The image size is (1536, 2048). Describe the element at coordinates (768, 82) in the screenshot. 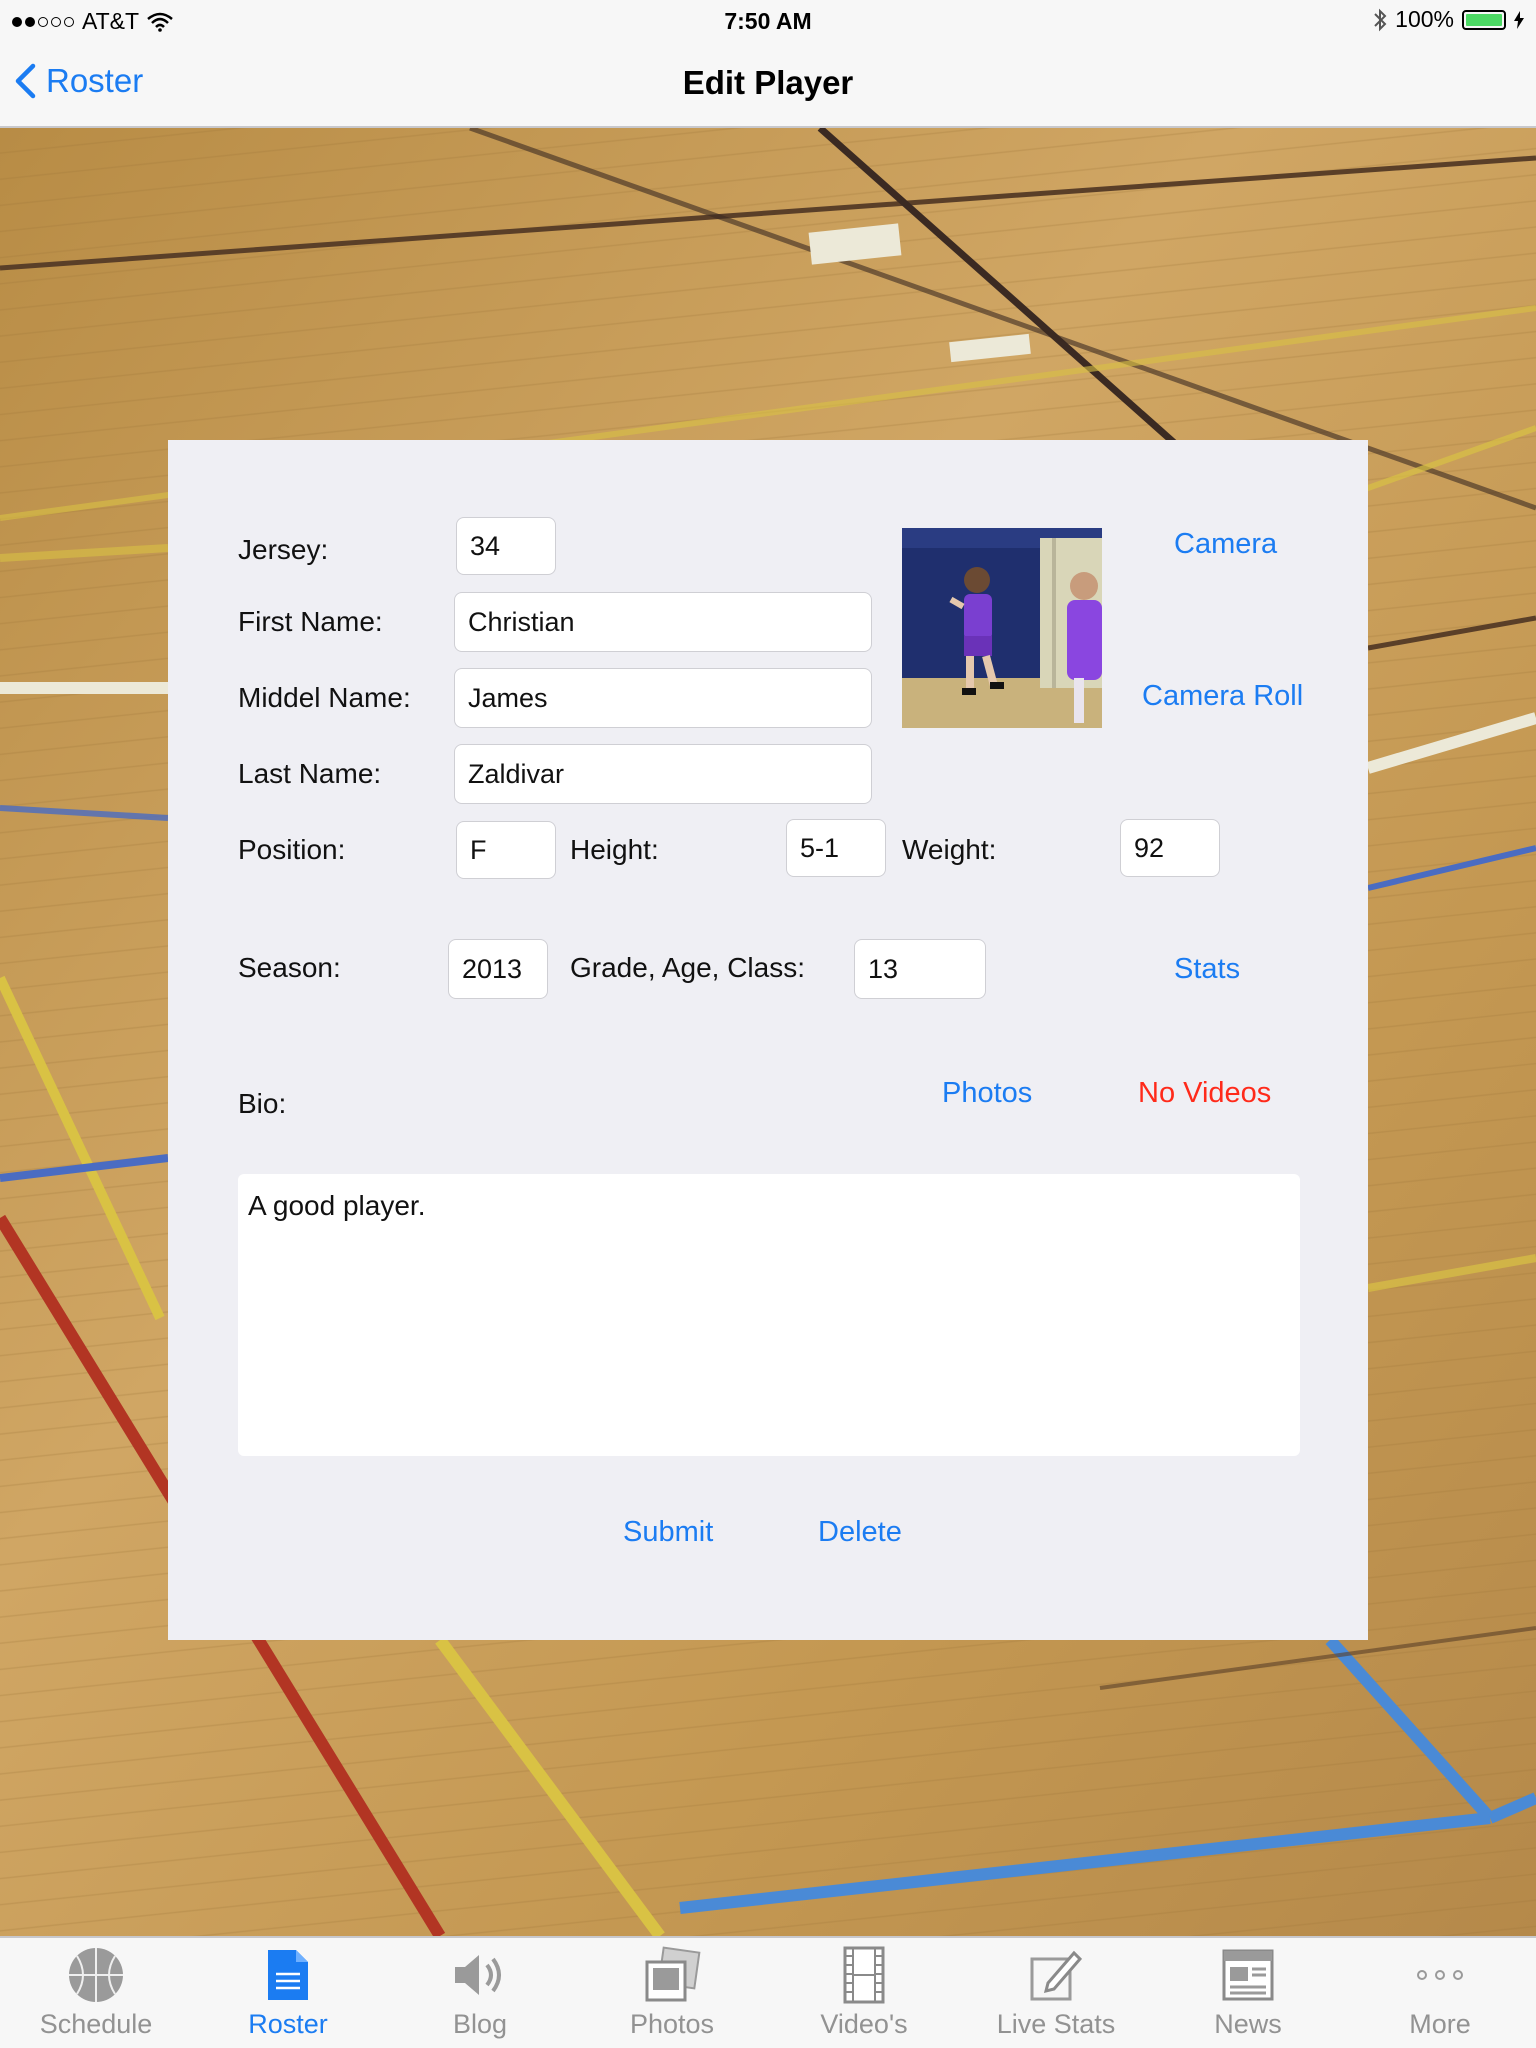

I see `page-title: Edit Player` at that location.